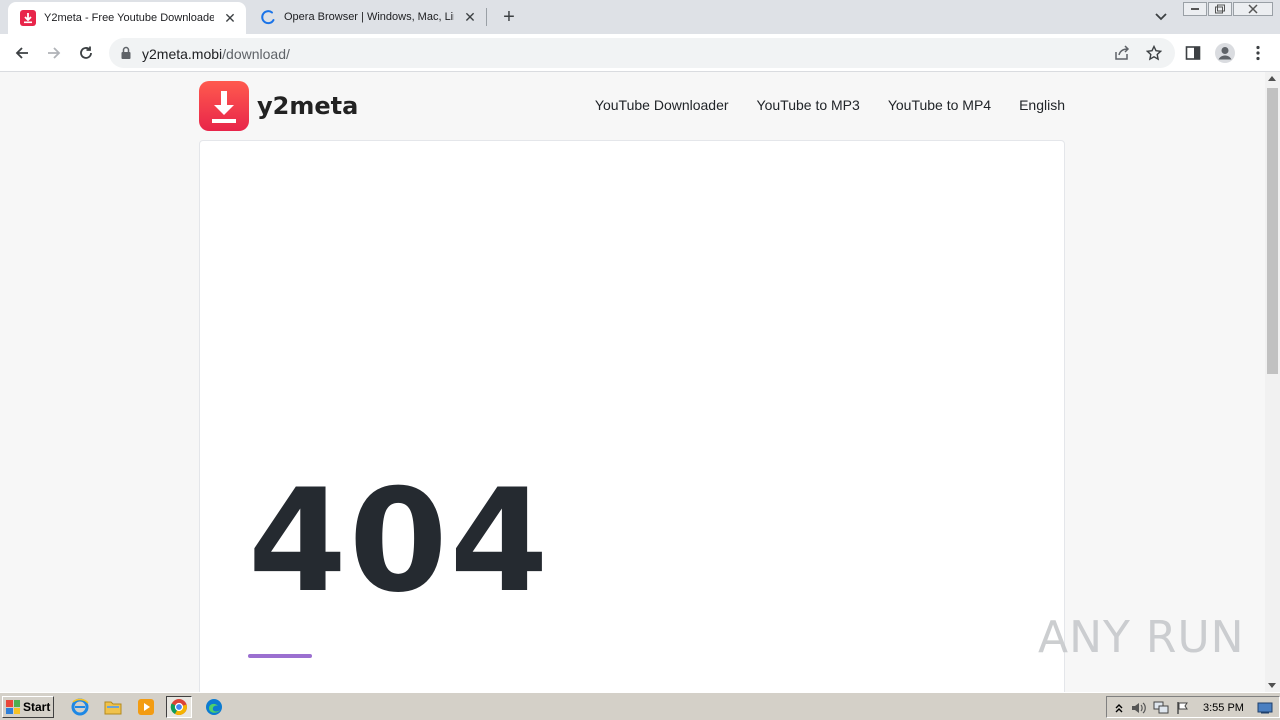 The height and width of the screenshot is (720, 1280). What do you see at coordinates (54, 53) in the screenshot?
I see `forward-icon` at bounding box center [54, 53].